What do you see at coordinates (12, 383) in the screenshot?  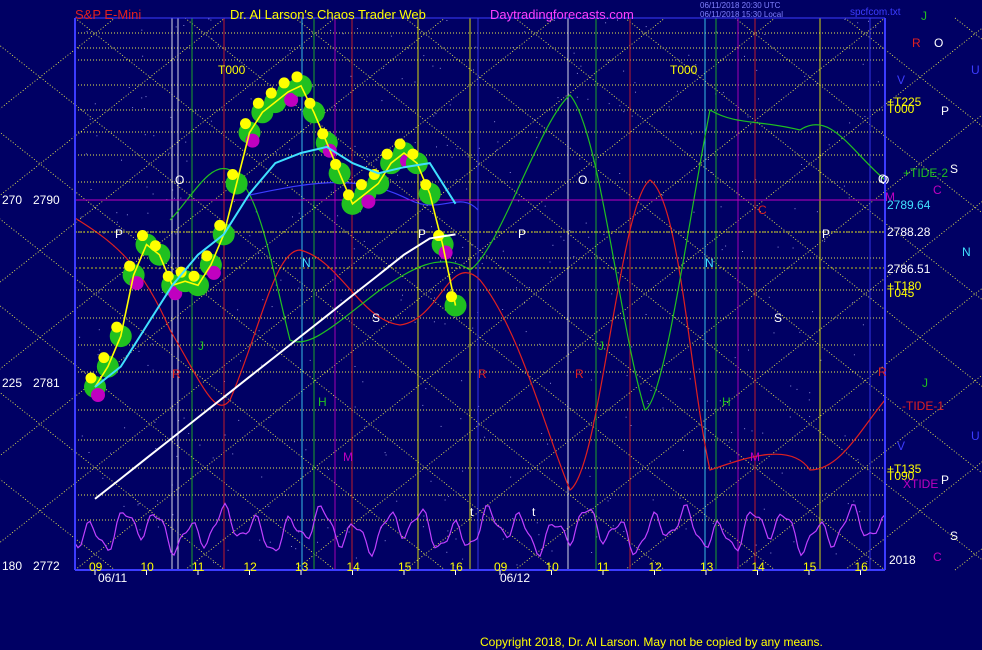 I see `left-label-225: 225` at bounding box center [12, 383].